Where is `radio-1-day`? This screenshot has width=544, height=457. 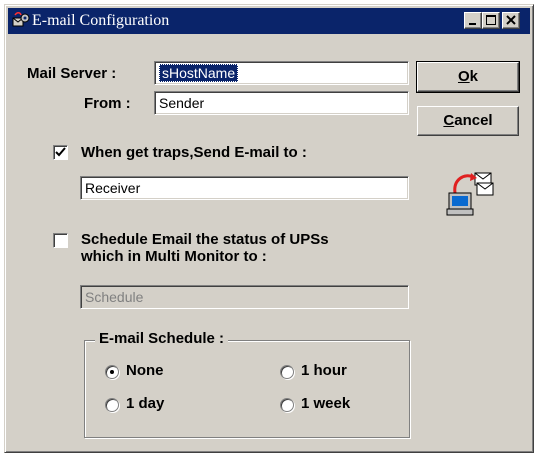
radio-1-day is located at coordinates (112, 405).